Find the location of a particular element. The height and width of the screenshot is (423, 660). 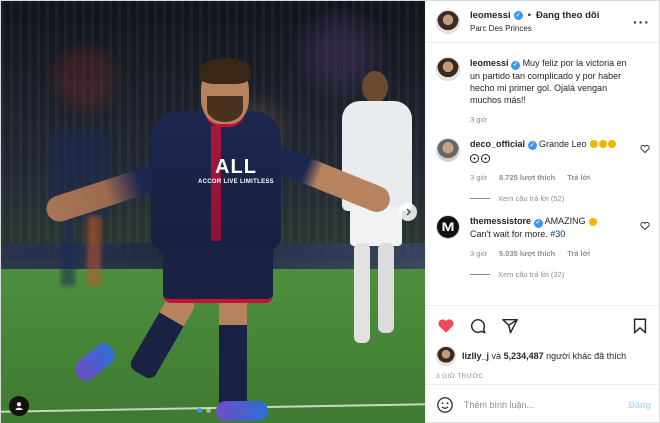

player-shorts is located at coordinates (218, 272).